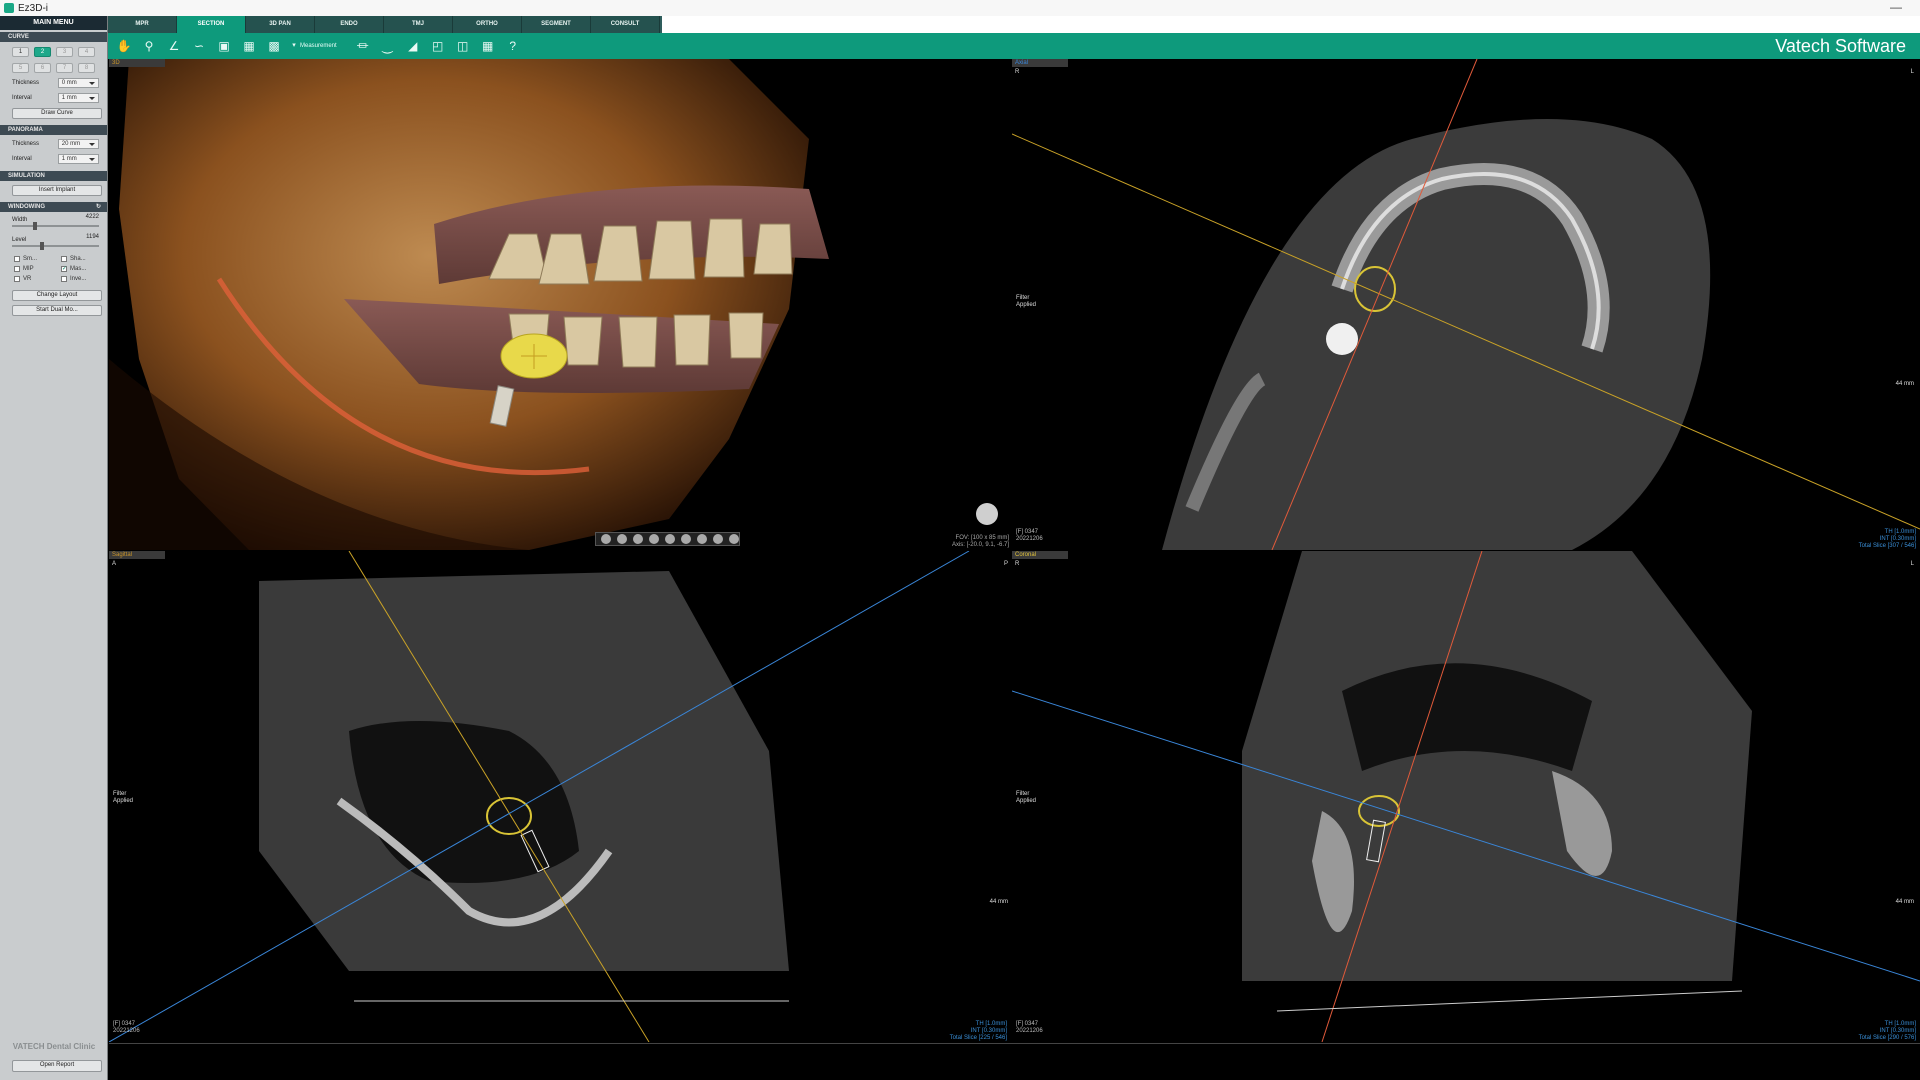 The image size is (1920, 1080). What do you see at coordinates (53, 176) in the screenshot?
I see `simulation-section-header: SIMULATION` at bounding box center [53, 176].